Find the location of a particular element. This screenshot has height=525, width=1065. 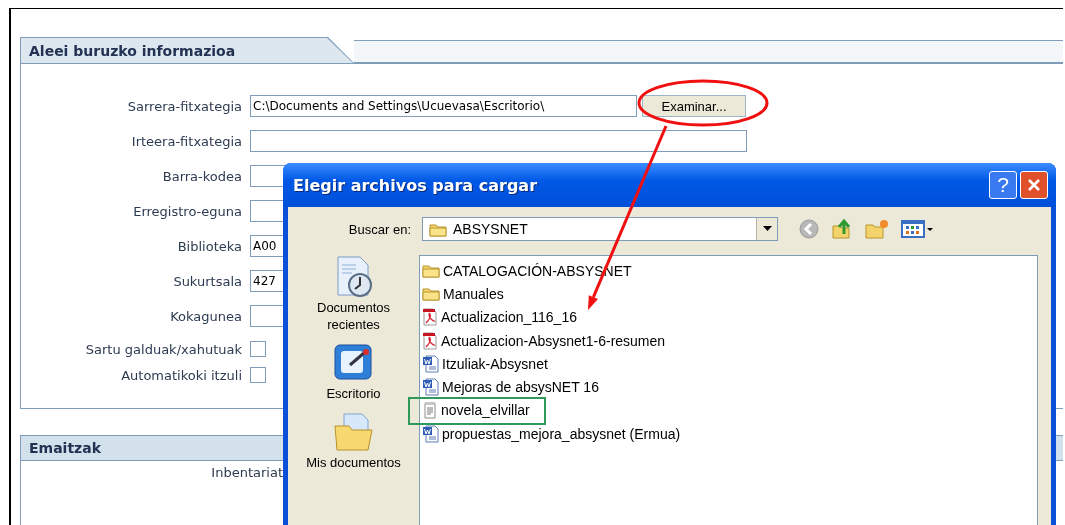

view-menu-icon is located at coordinates (917, 229).